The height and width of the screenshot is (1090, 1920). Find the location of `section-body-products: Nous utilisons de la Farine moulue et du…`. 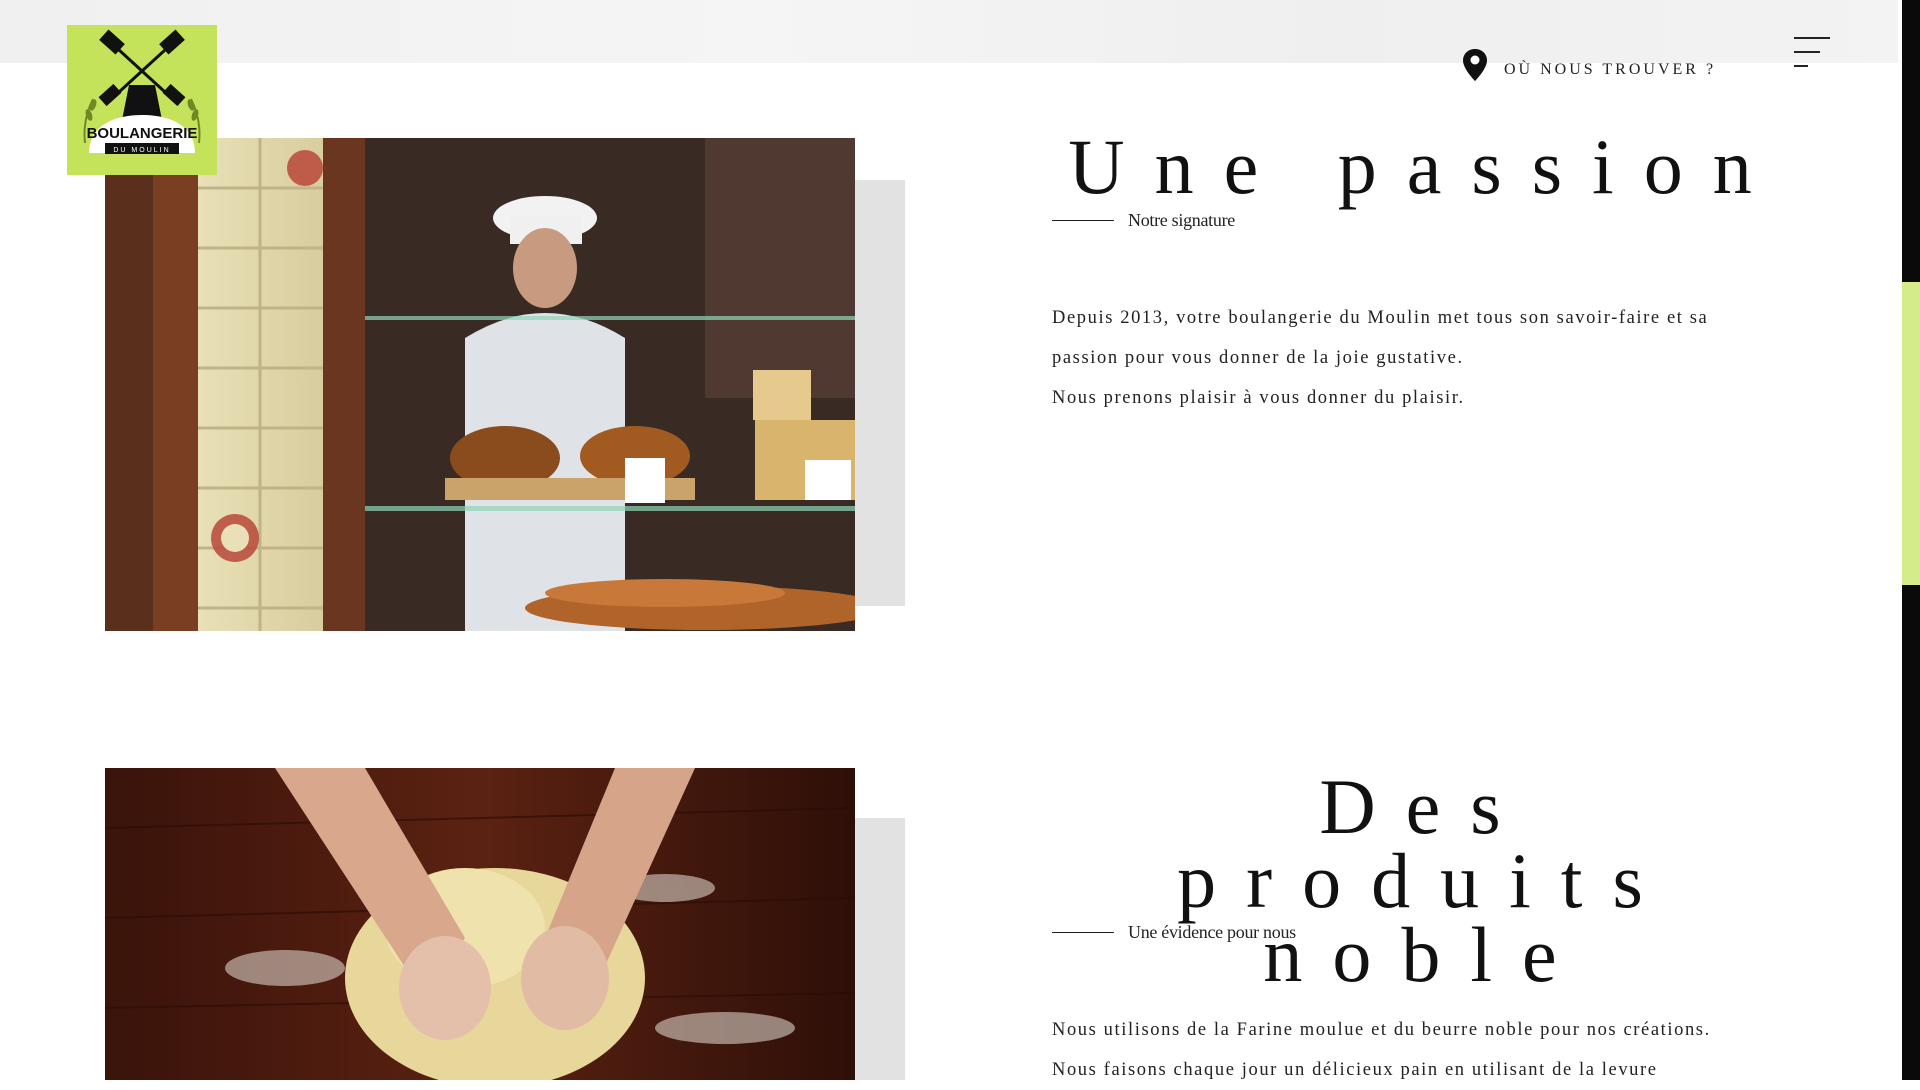

section-body-products: Nous utilisons de la Farine moulue et du… is located at coordinates (1422, 1050).